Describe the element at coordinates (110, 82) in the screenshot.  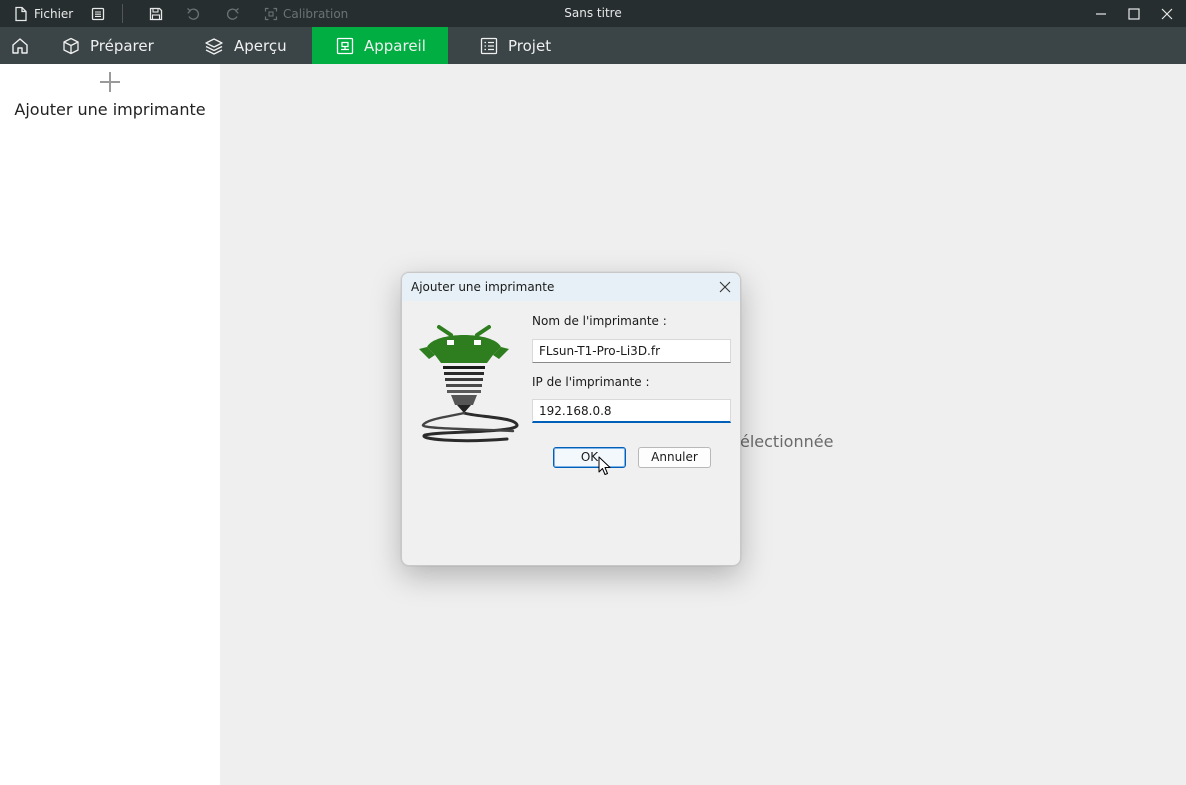
I see `add-printer-plus-icon` at that location.